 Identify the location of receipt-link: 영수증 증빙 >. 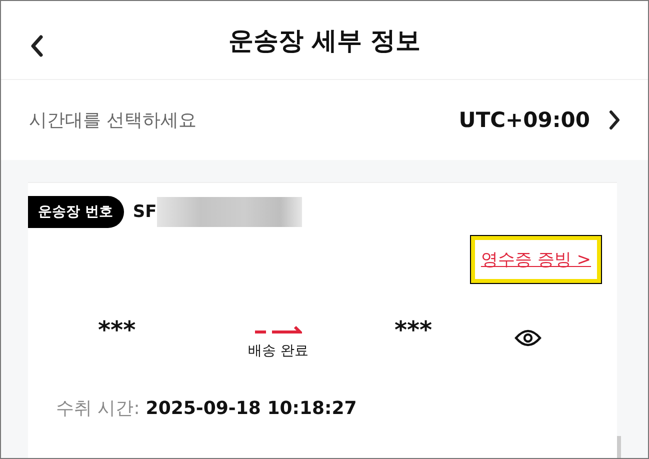
(535, 259).